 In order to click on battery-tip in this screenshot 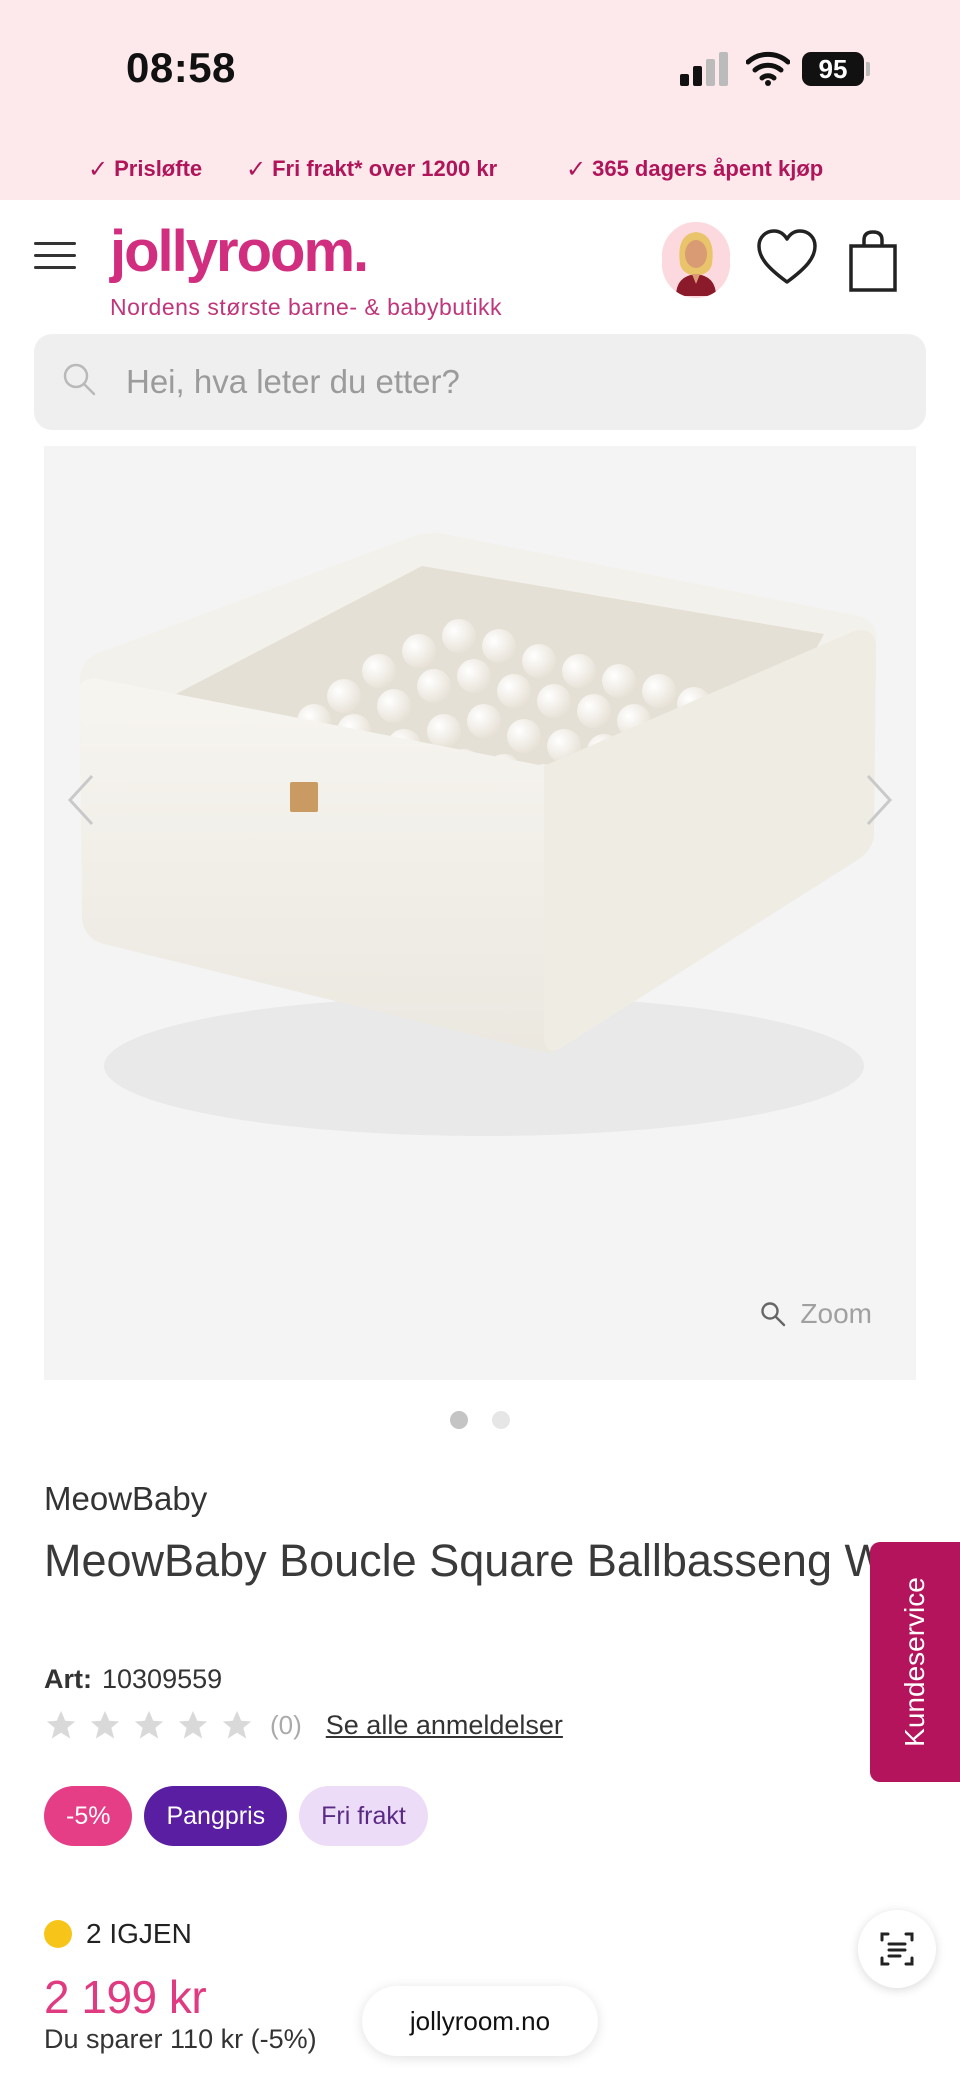, I will do `click(868, 69)`.